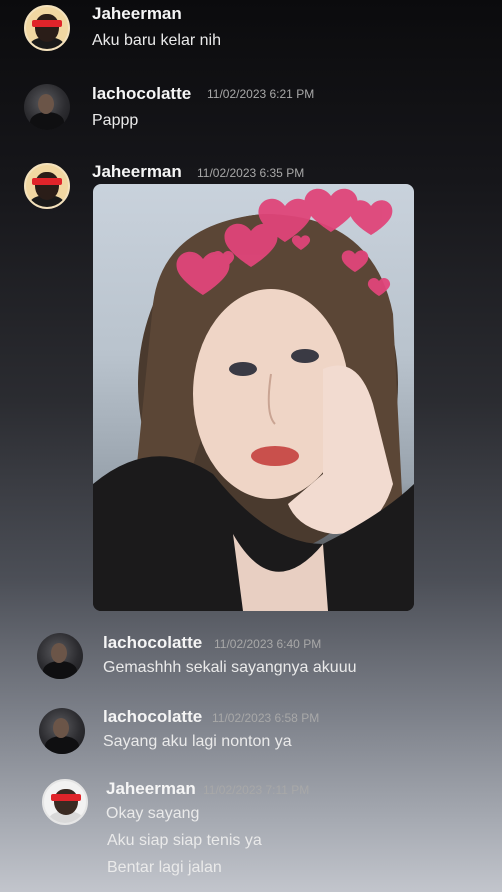  What do you see at coordinates (115, 120) in the screenshot?
I see `message-text: Pappp` at bounding box center [115, 120].